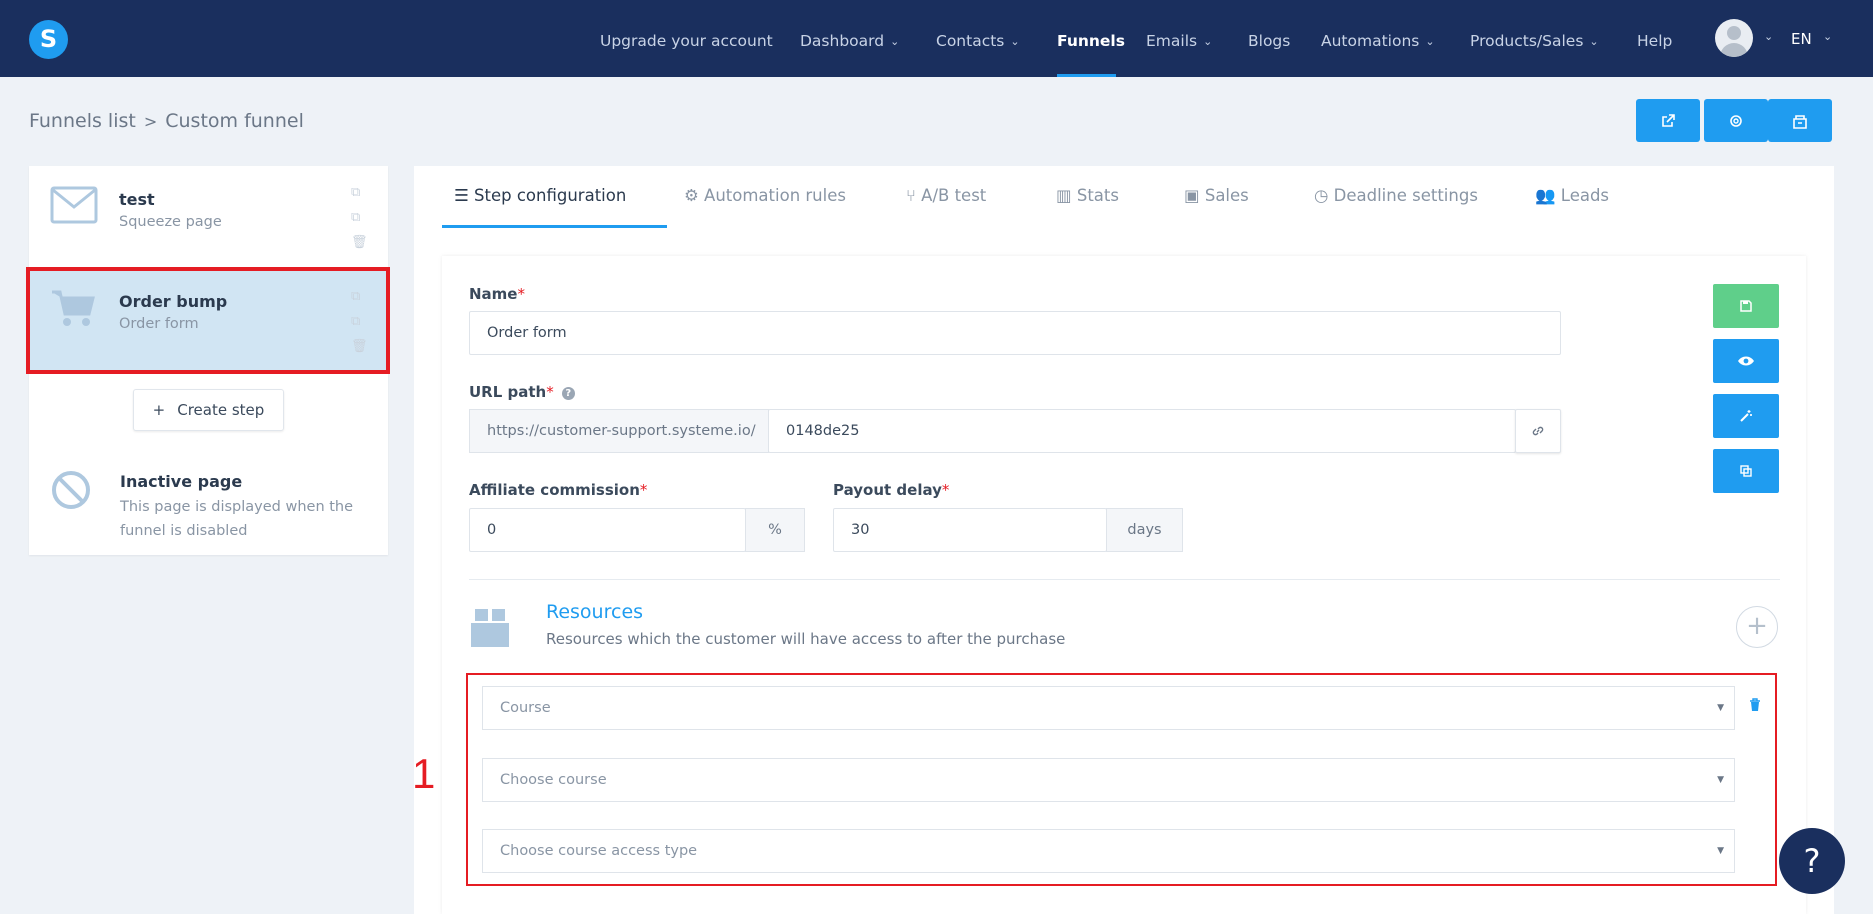 The image size is (1873, 914). What do you see at coordinates (607, 530) in the screenshot?
I see `affiliate-commission-input: 0` at bounding box center [607, 530].